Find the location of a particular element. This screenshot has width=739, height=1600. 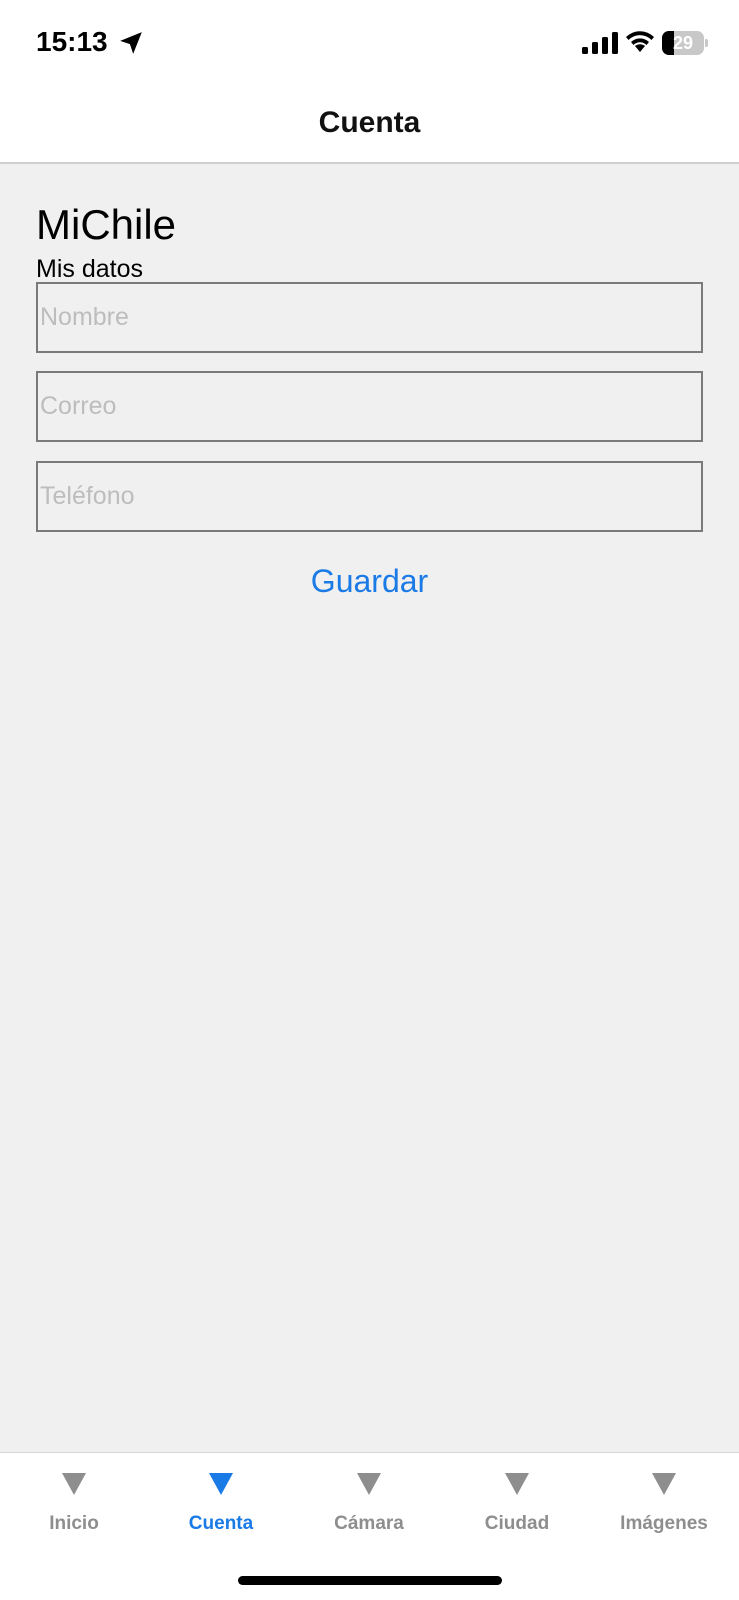

app-title: MiChile is located at coordinates (106, 224).